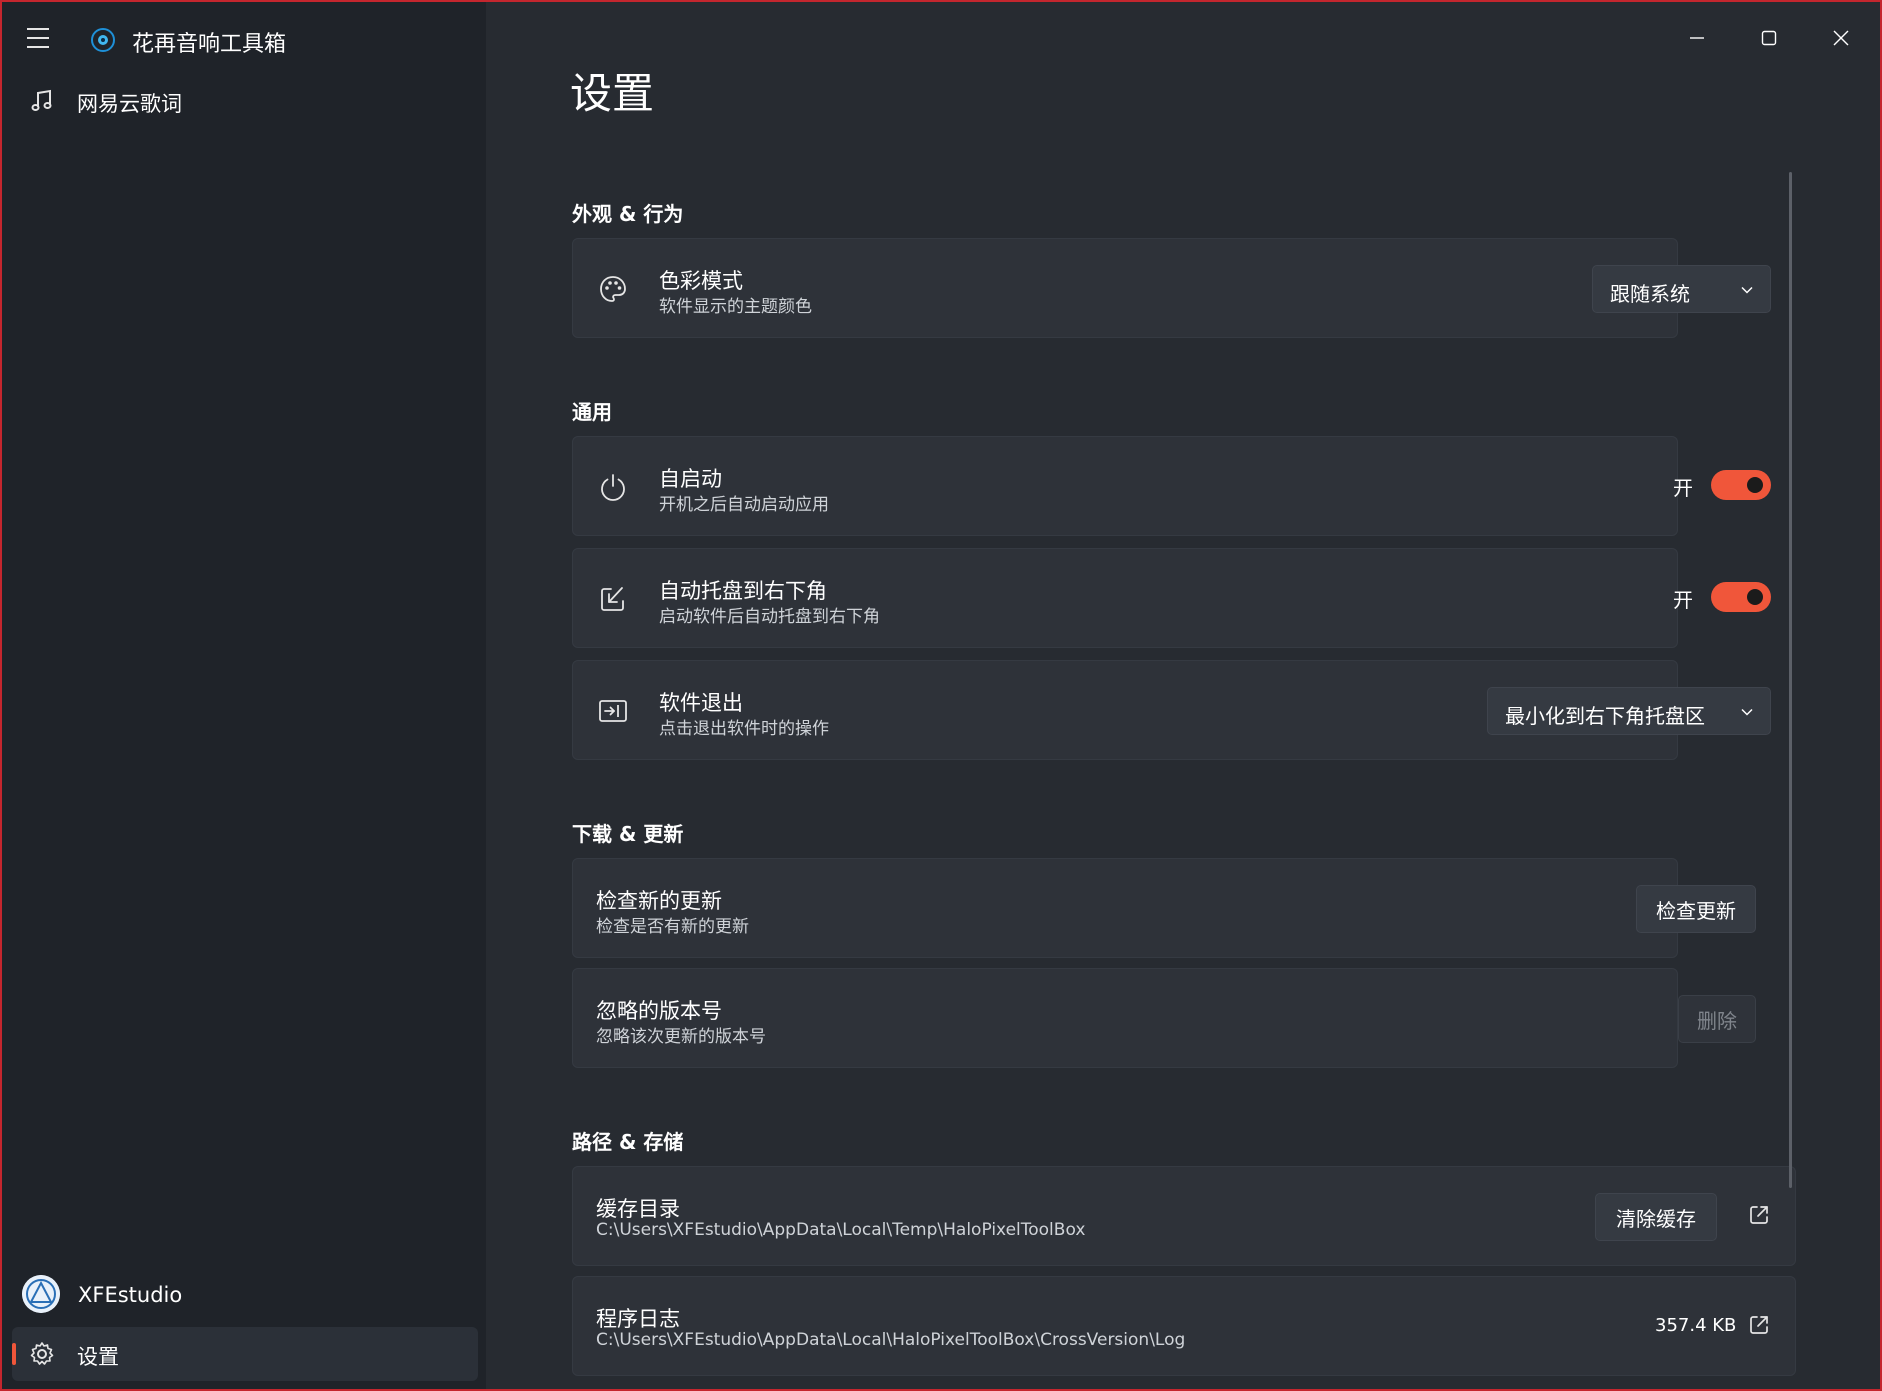 The height and width of the screenshot is (1391, 1882). I want to click on card-title: 自动托盘到右下角, so click(743, 591).